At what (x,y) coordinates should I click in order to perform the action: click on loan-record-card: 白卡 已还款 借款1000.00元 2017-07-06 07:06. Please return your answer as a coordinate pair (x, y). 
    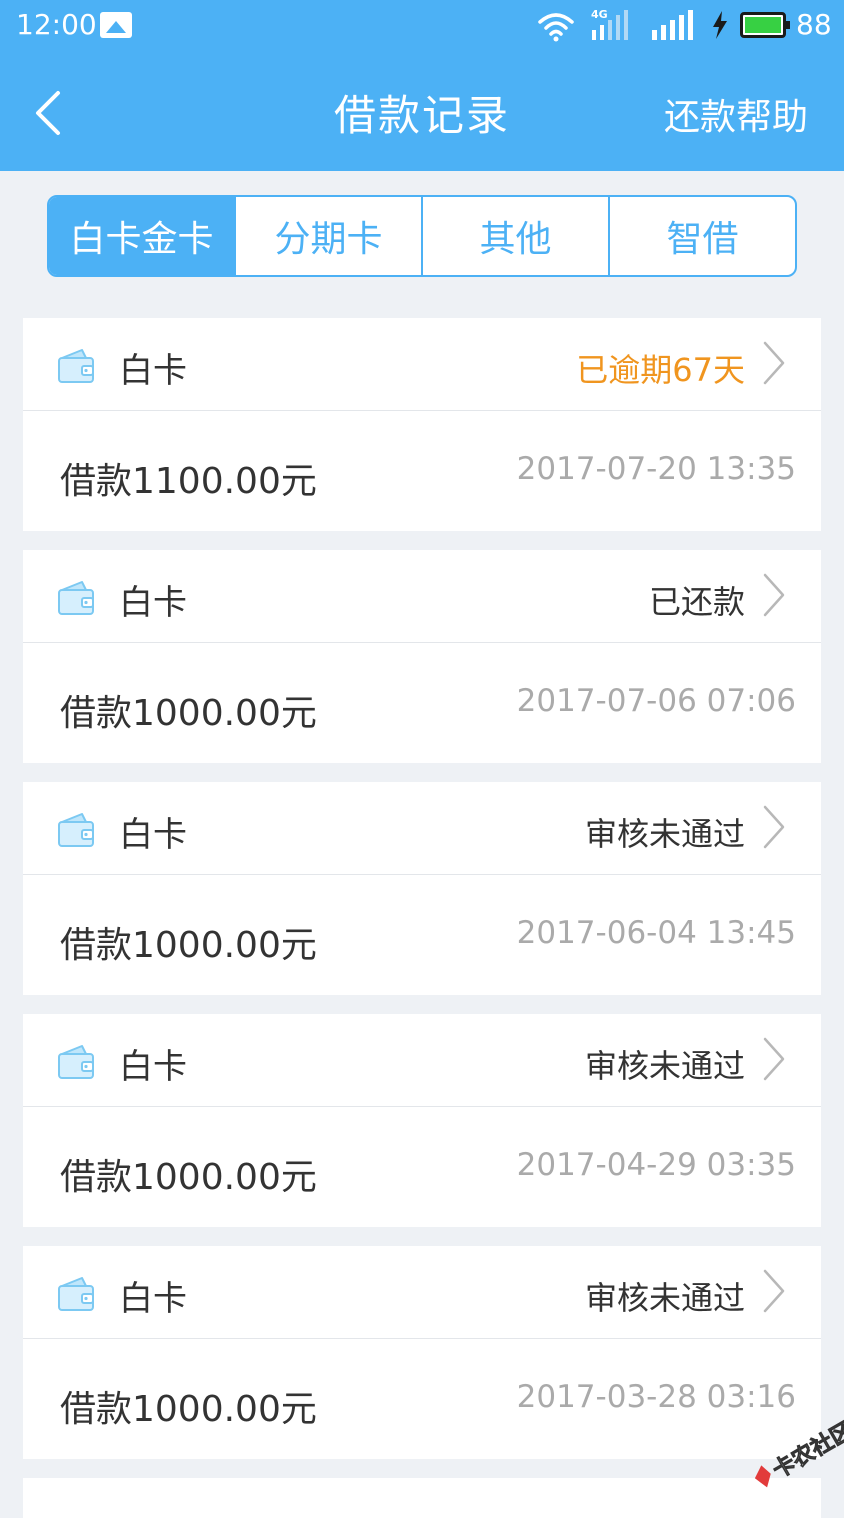
    Looking at the image, I should click on (422, 656).